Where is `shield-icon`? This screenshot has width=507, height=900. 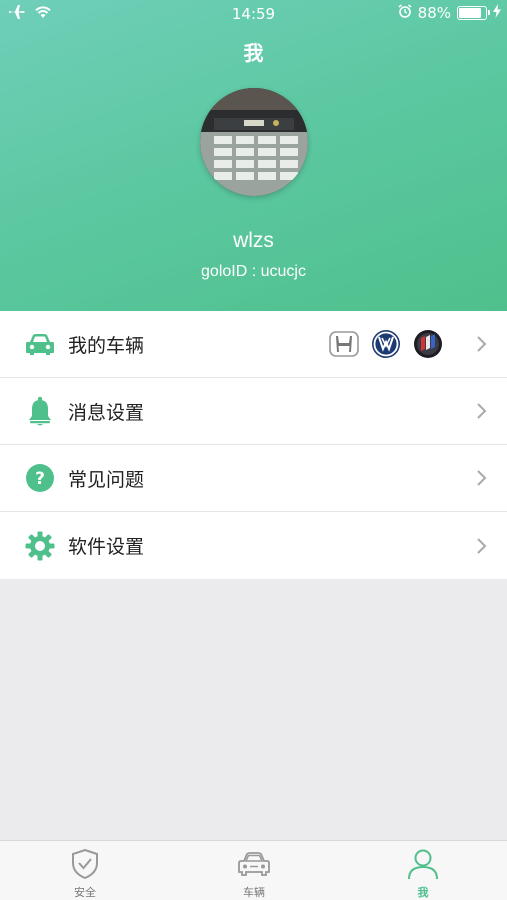 shield-icon is located at coordinates (85, 864).